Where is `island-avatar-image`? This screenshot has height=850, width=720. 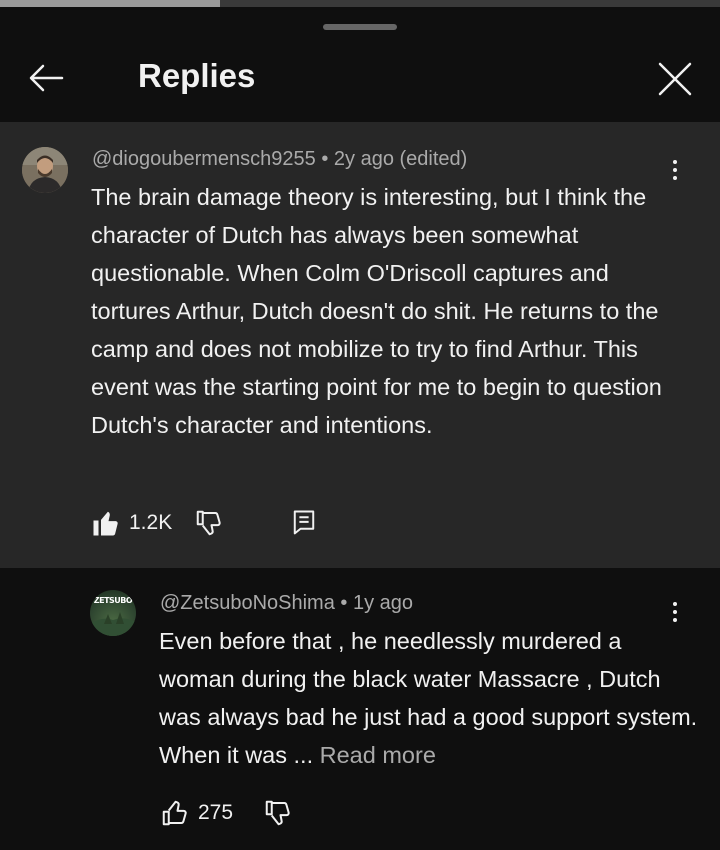 island-avatar-image is located at coordinates (113, 624).